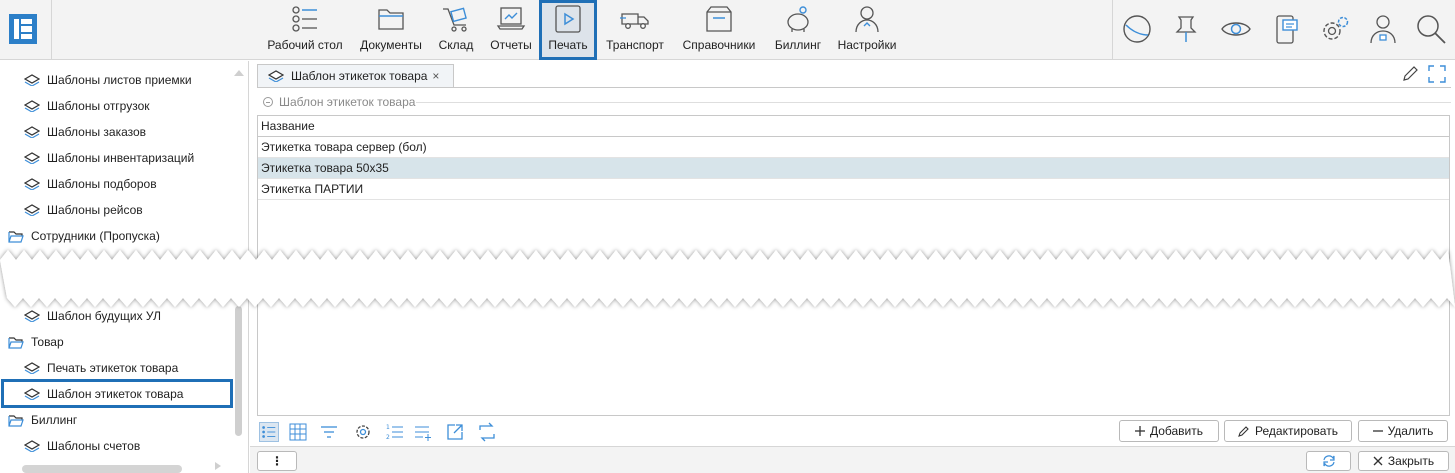  I want to click on nav-warehouse: Склад, so click(456, 30).